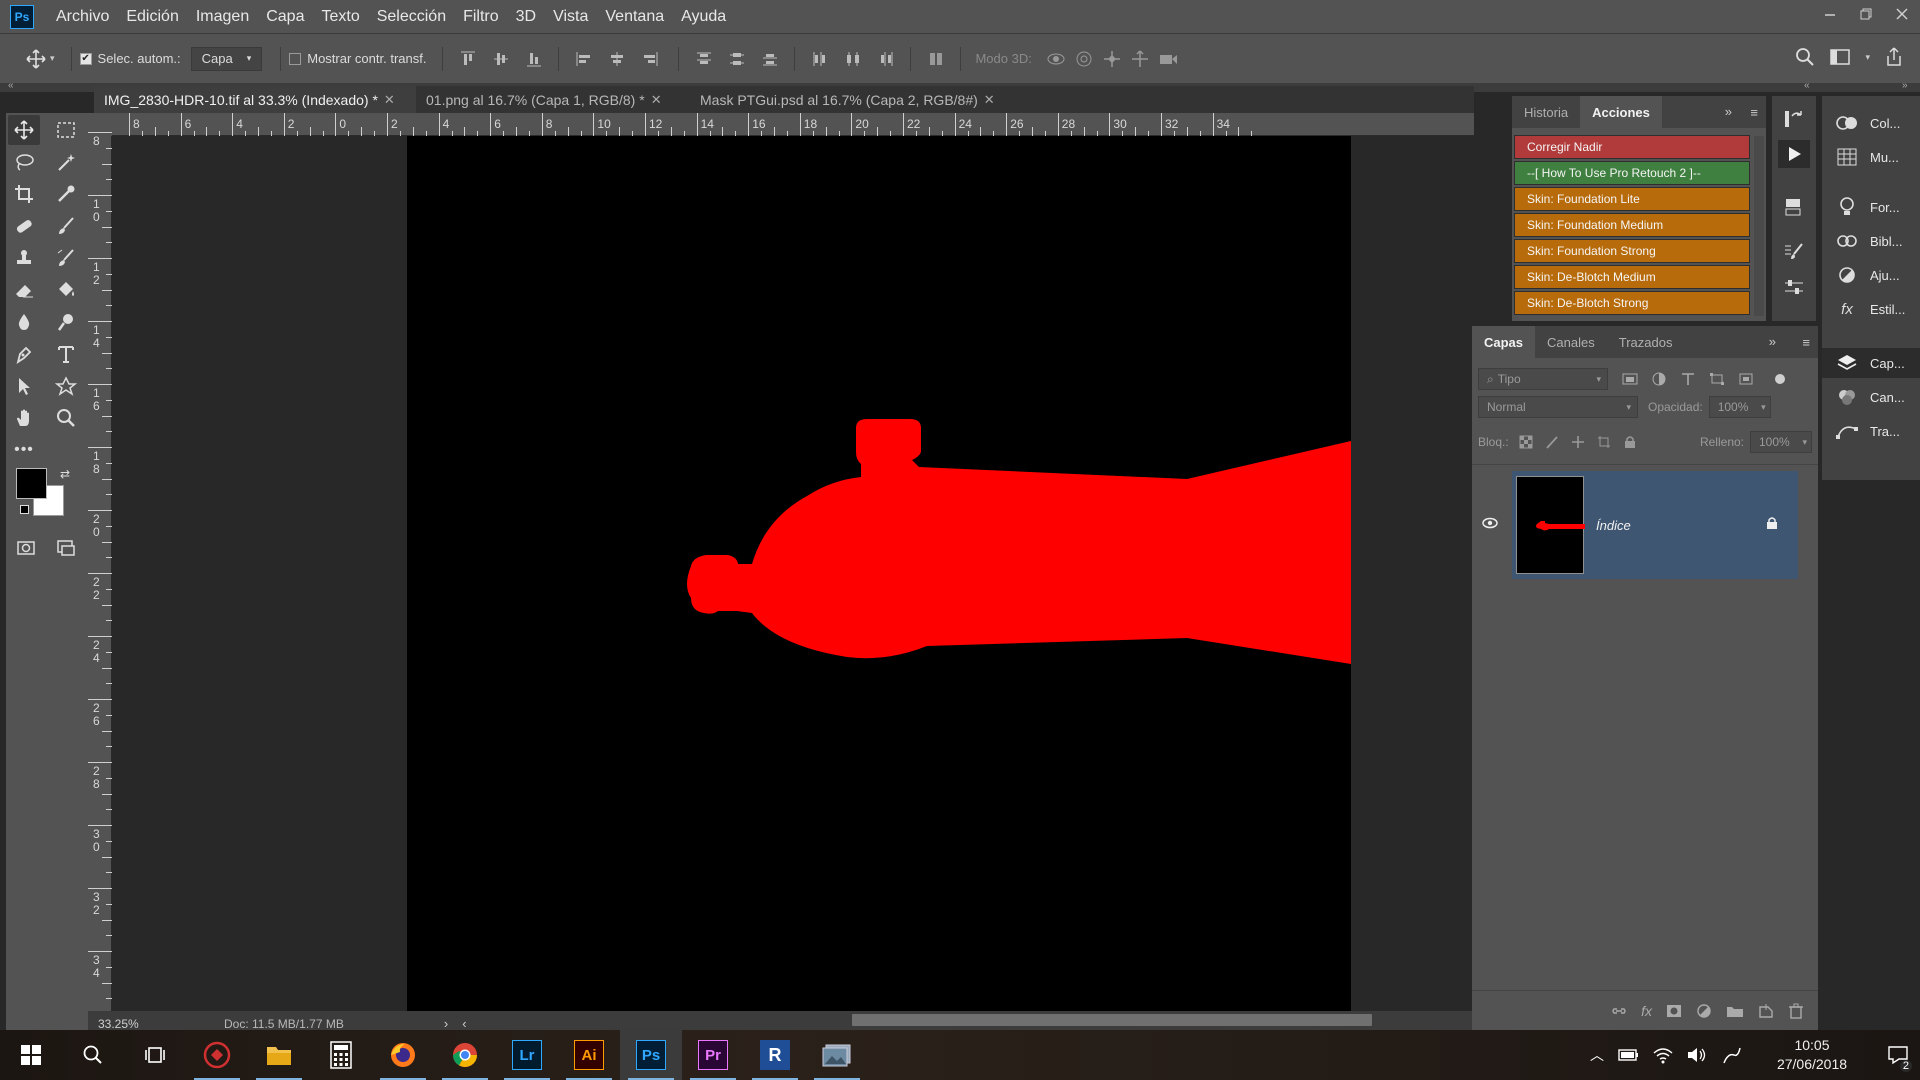 Image resolution: width=1920 pixels, height=1080 pixels. I want to click on share-icon, so click(1894, 57).